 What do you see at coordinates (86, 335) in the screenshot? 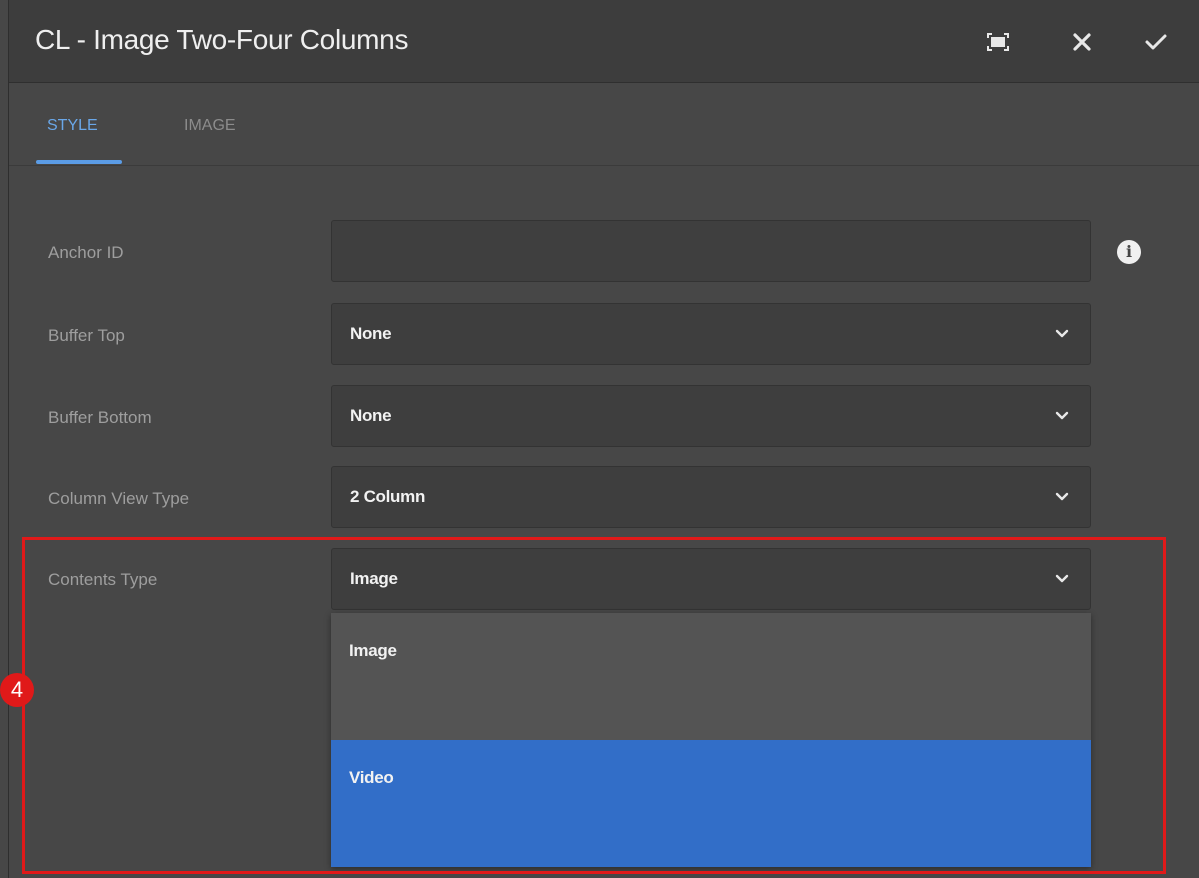
I see `buffer-top-label: Buffer Top` at bounding box center [86, 335].